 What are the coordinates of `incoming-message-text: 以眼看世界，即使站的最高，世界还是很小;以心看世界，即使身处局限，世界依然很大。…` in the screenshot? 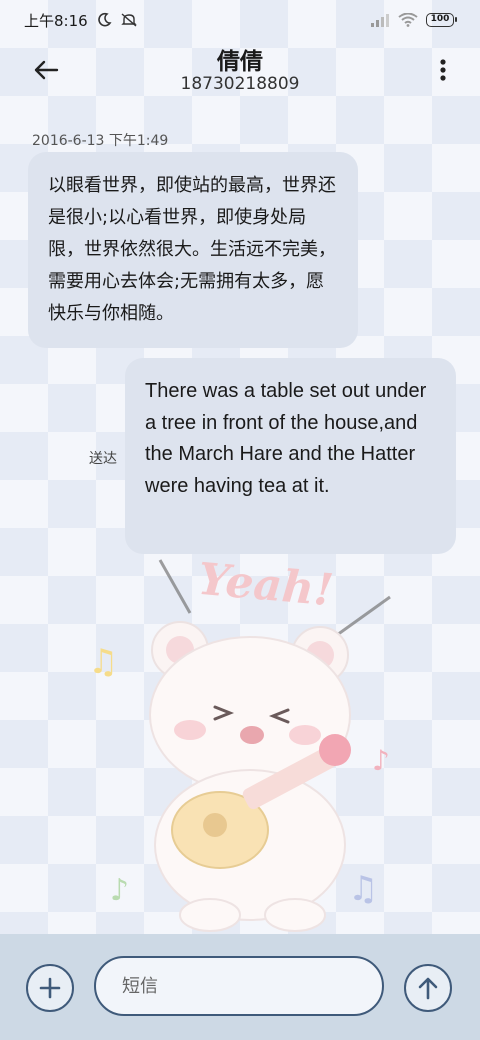 It's located at (192, 249).